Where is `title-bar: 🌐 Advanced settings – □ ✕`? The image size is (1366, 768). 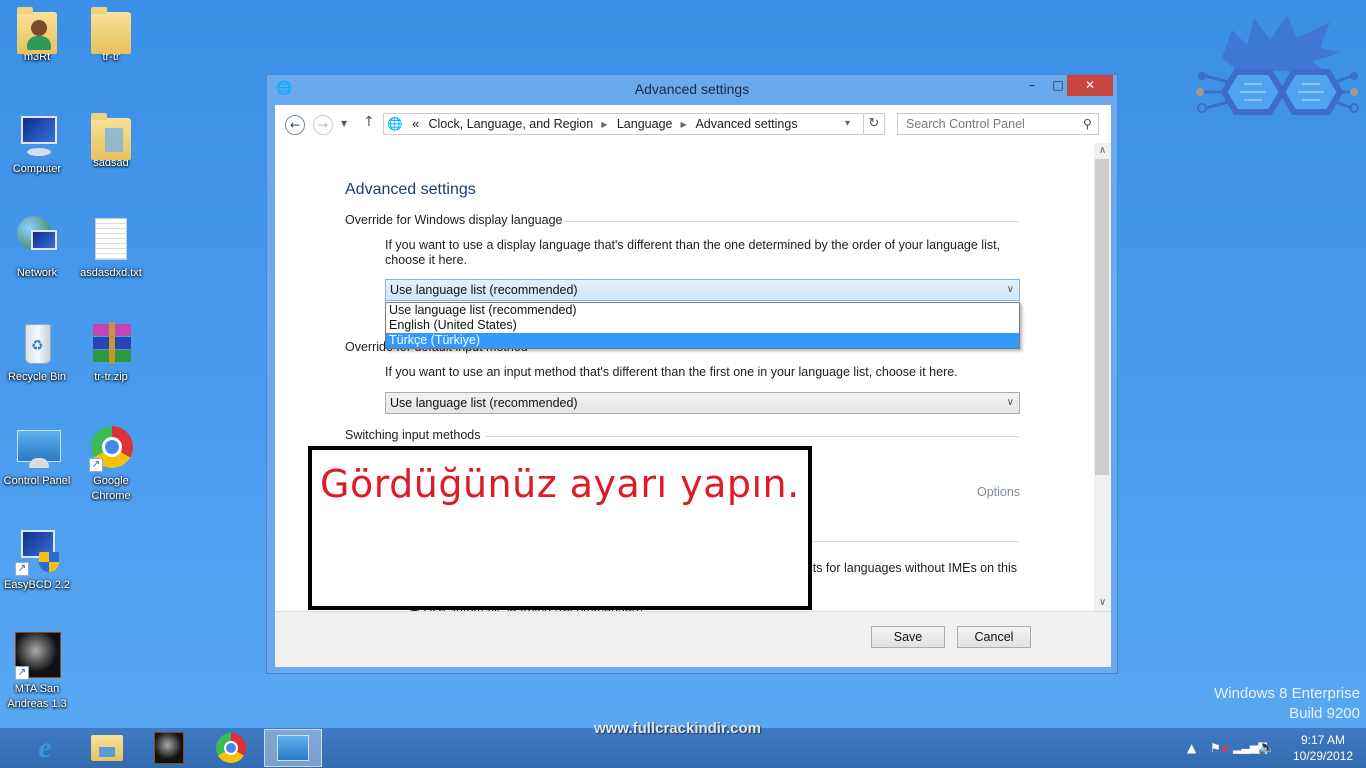 title-bar: 🌐 Advanced settings – □ ✕ is located at coordinates (692, 90).